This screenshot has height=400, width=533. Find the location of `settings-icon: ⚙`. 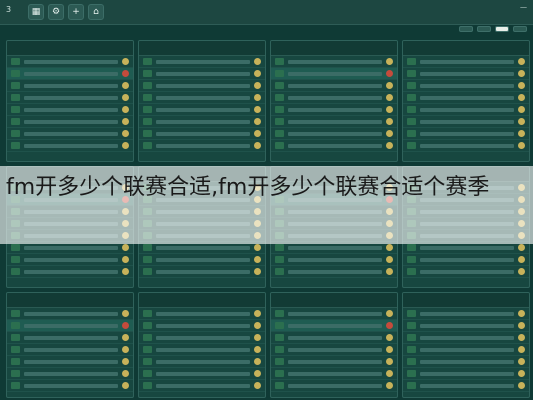

settings-icon: ⚙ is located at coordinates (56, 12).